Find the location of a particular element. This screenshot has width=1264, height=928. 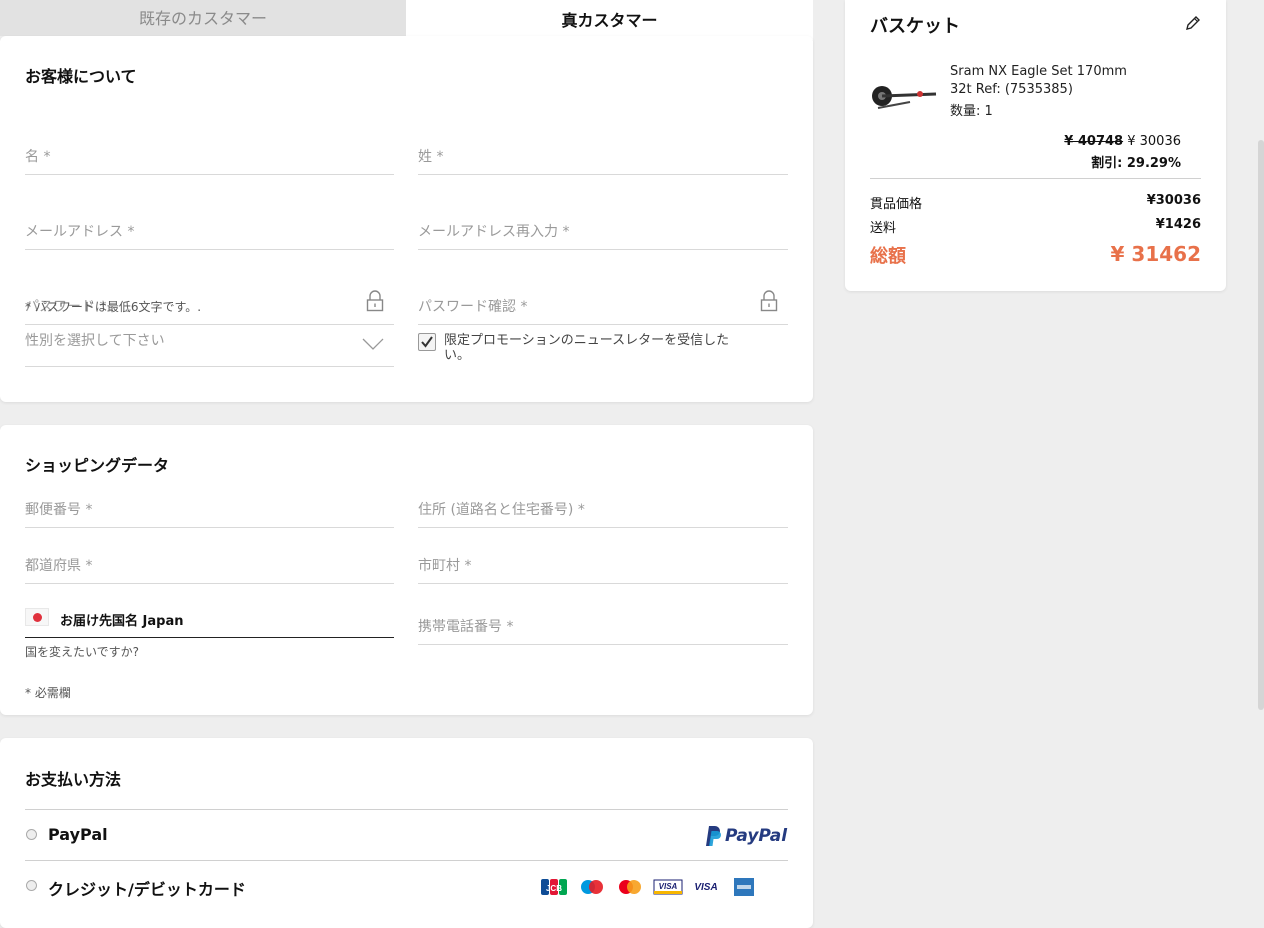

address-field: 住所 (道路名と住宅番号) * is located at coordinates (603, 513).